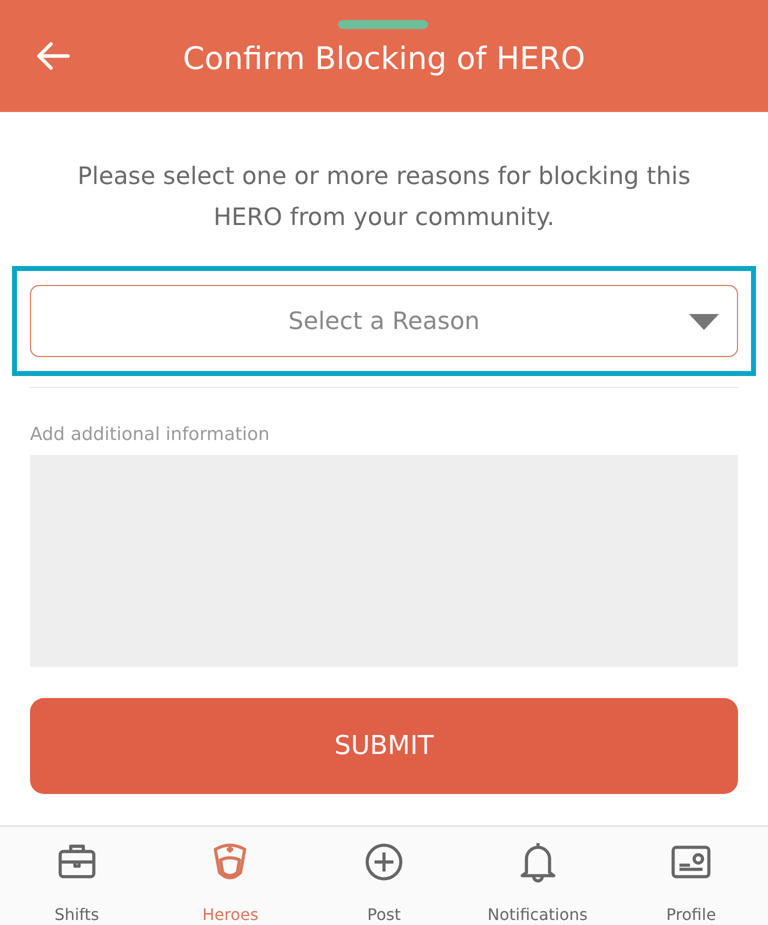 The height and width of the screenshot is (925, 768). Describe the element at coordinates (691, 876) in the screenshot. I see `nav-tab: Profile` at that location.